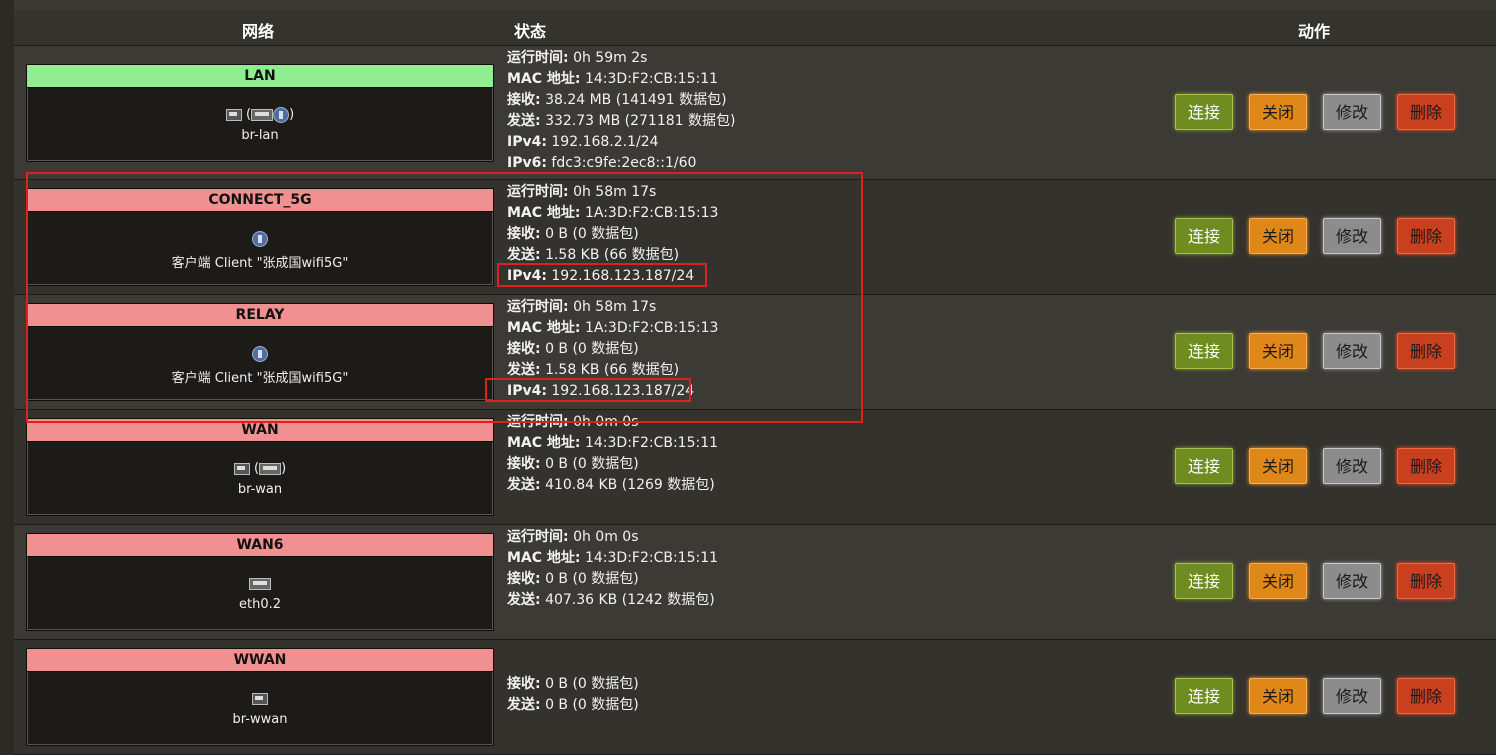 Image resolution: width=1496 pixels, height=755 pixels. I want to click on interface-status: 接收: 0 B (0 数据包) 发送: 0 B (0 数据包), so click(573, 695).